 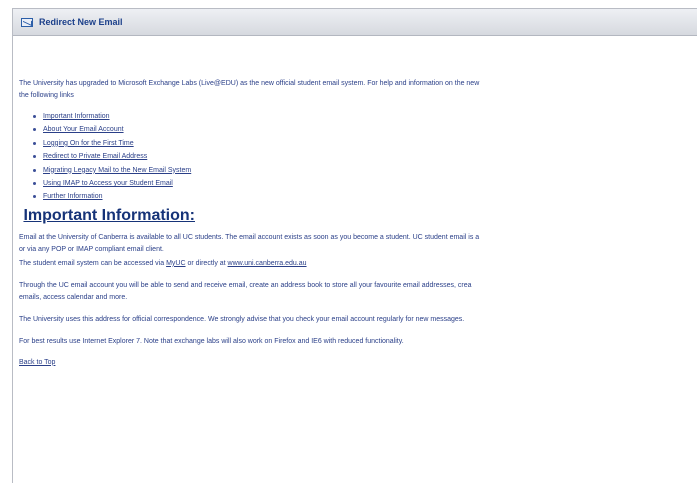 I want to click on envelope-icon, so click(x=27, y=22).